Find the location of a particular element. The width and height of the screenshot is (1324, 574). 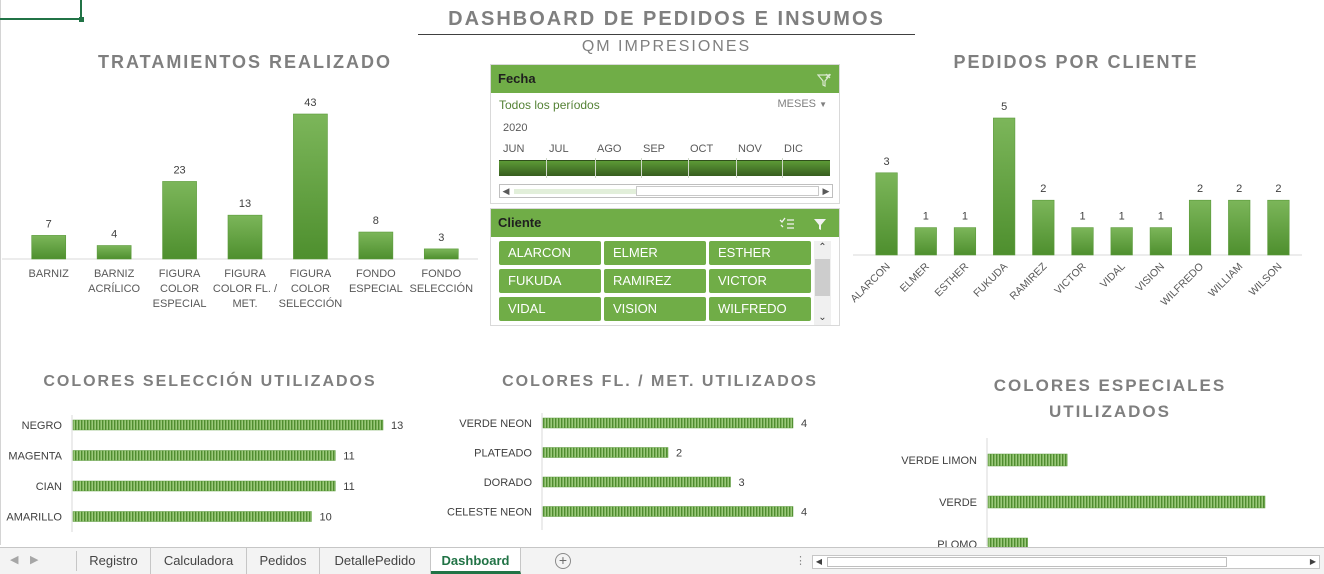

data-label: 7 is located at coordinates (49, 224).